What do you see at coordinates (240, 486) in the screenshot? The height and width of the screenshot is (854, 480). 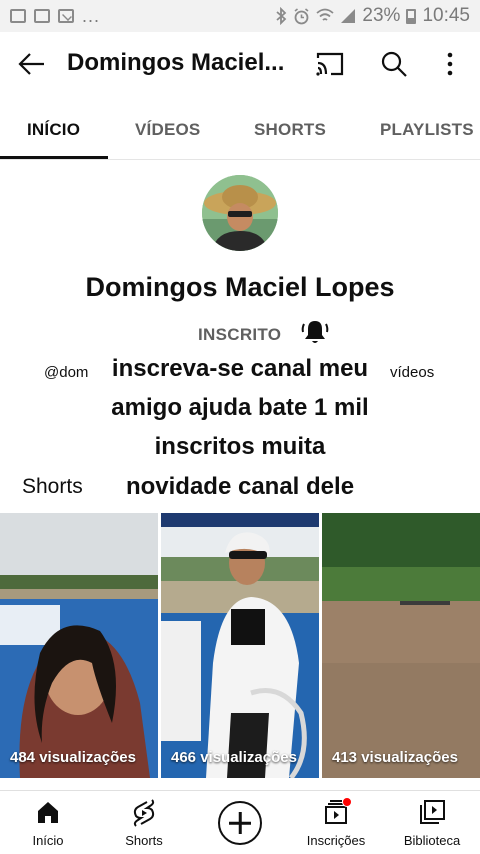 I see `description-line-4-text: novidade canal dele` at bounding box center [240, 486].